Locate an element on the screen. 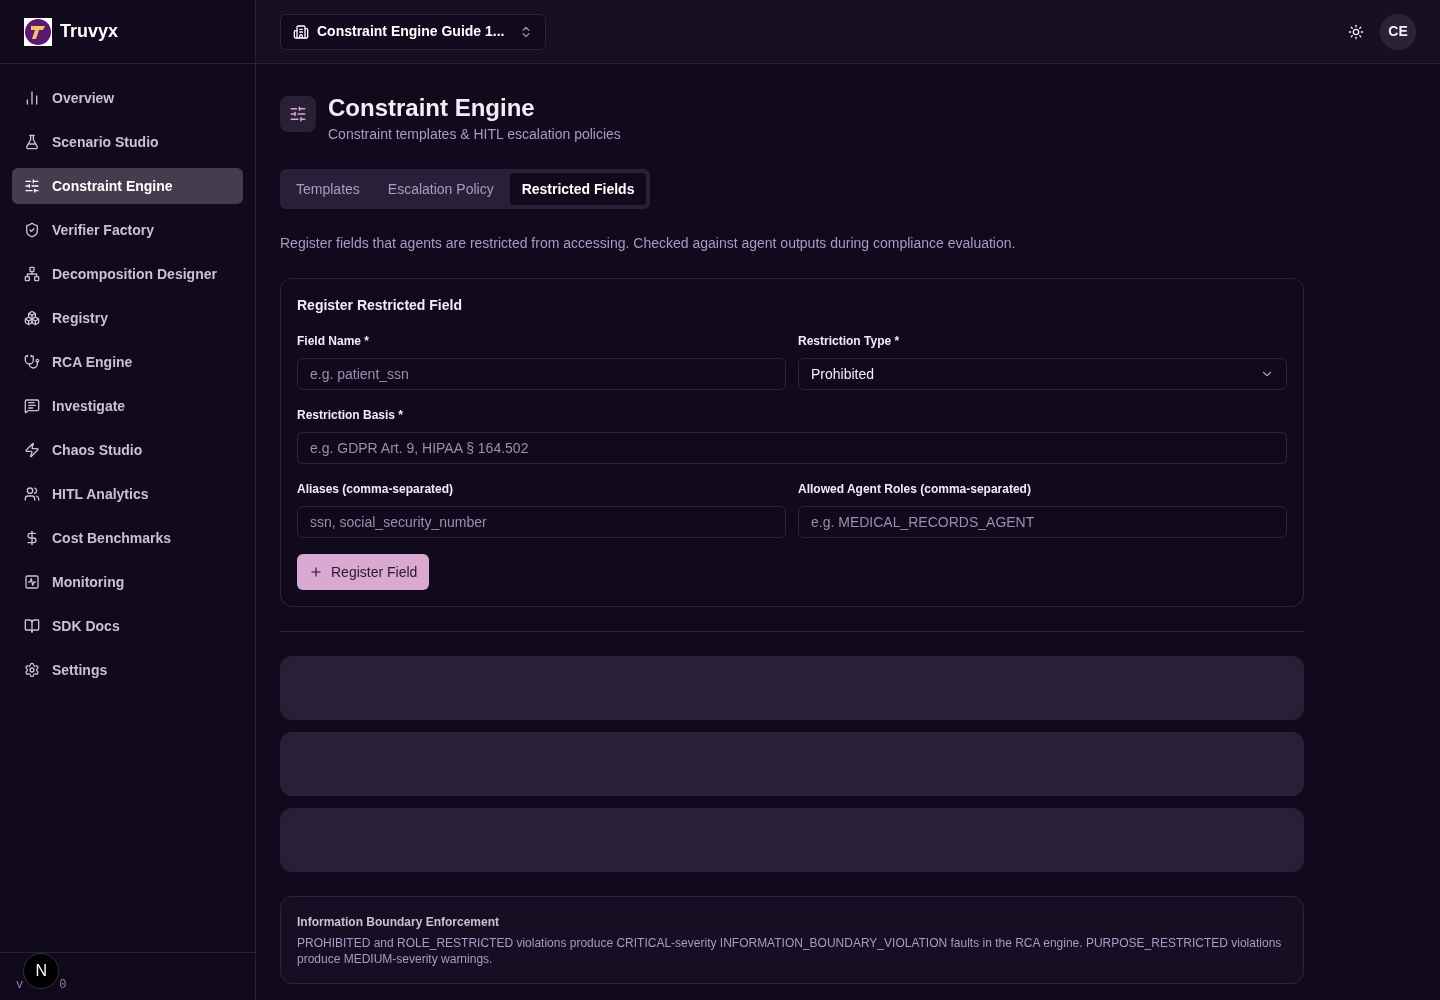 This screenshot has width=1440, height=1000. shield-icon is located at coordinates (32, 230).